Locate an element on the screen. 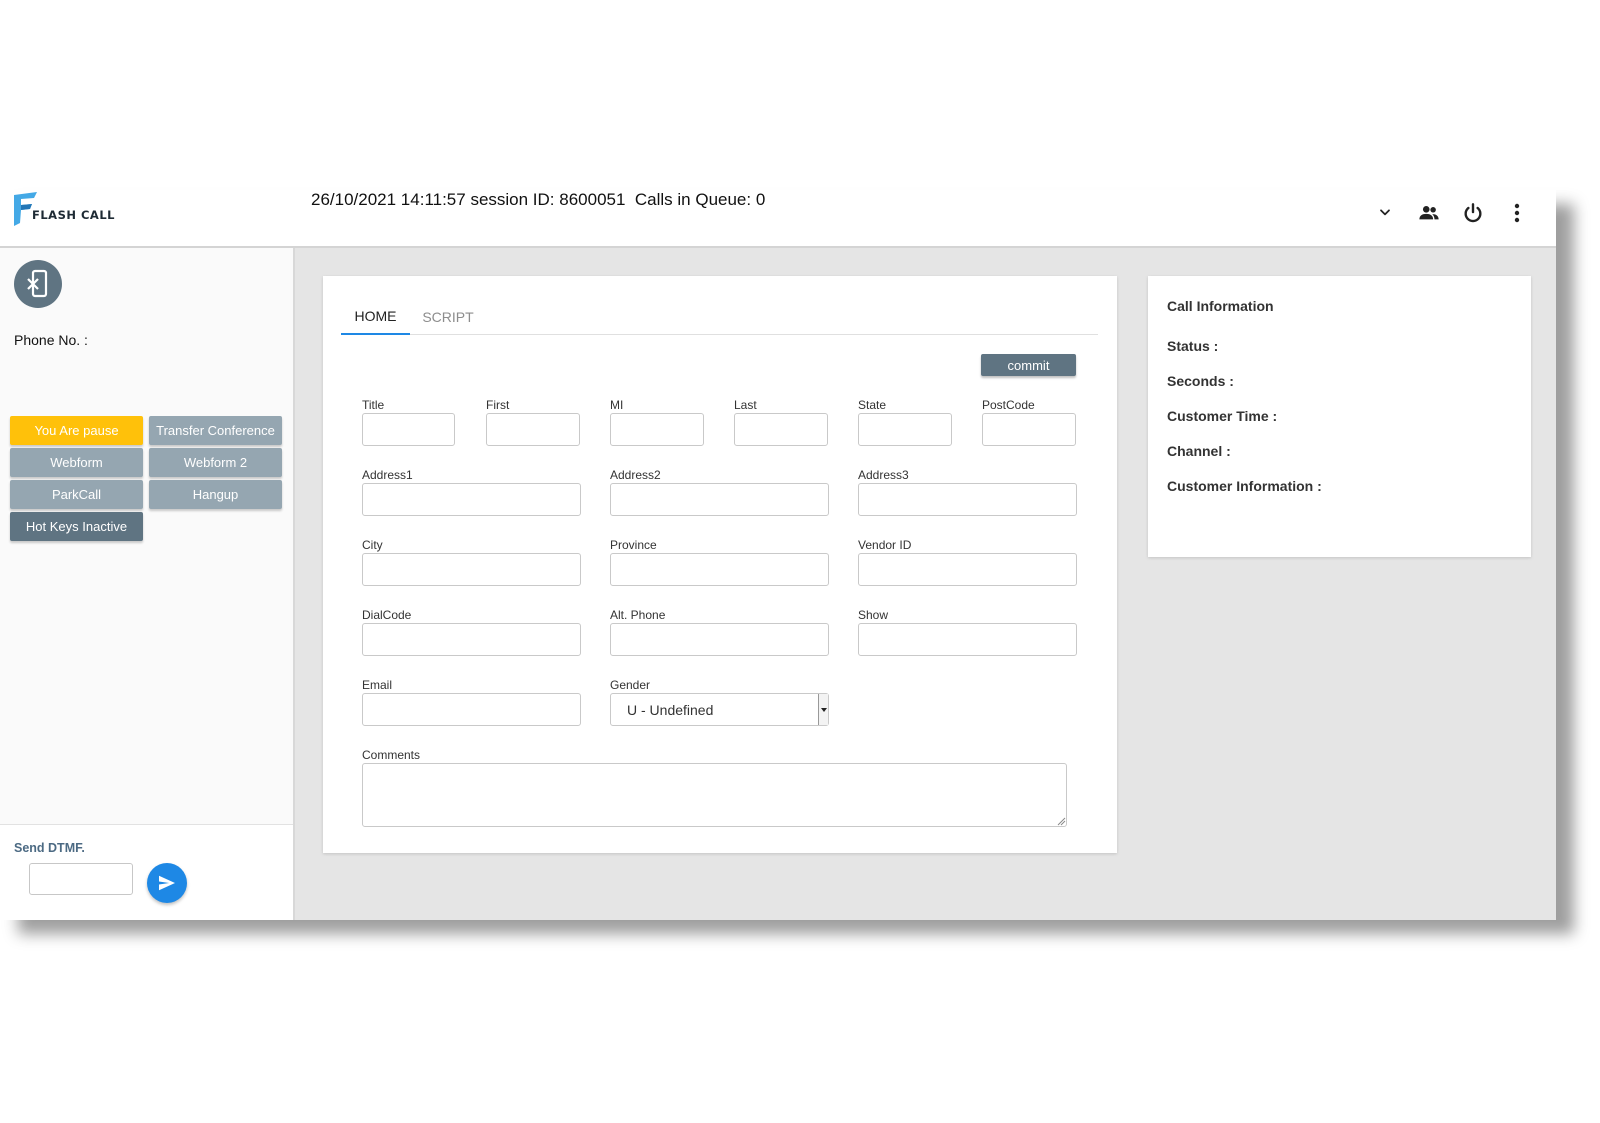  gender-select: U - Undefined is located at coordinates (719, 709).